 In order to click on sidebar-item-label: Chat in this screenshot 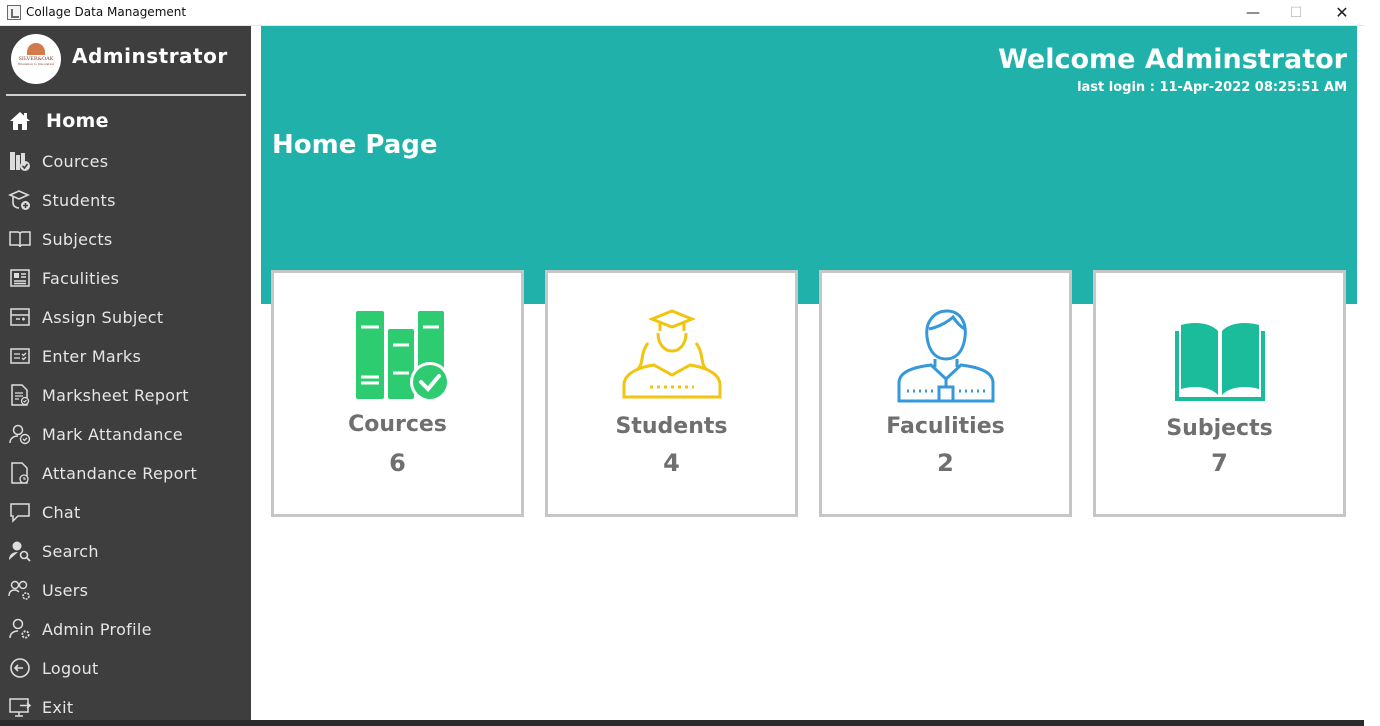, I will do `click(61, 512)`.